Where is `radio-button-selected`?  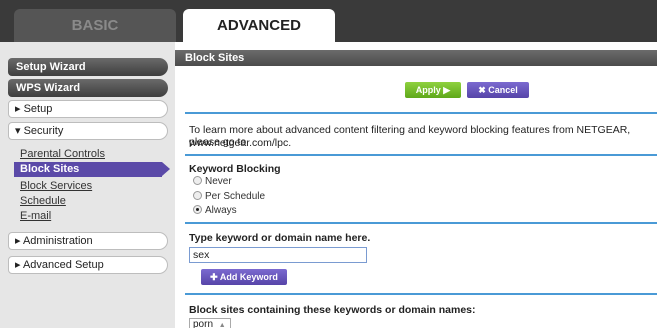
radio-button-selected is located at coordinates (197, 209).